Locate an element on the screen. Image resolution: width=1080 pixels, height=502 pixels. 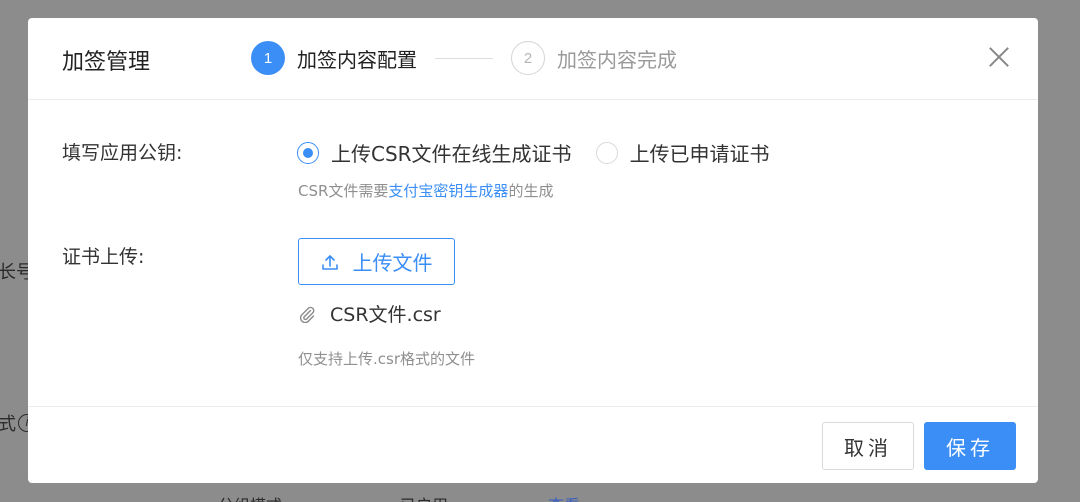
cancel-button: 取消 is located at coordinates (868, 446).